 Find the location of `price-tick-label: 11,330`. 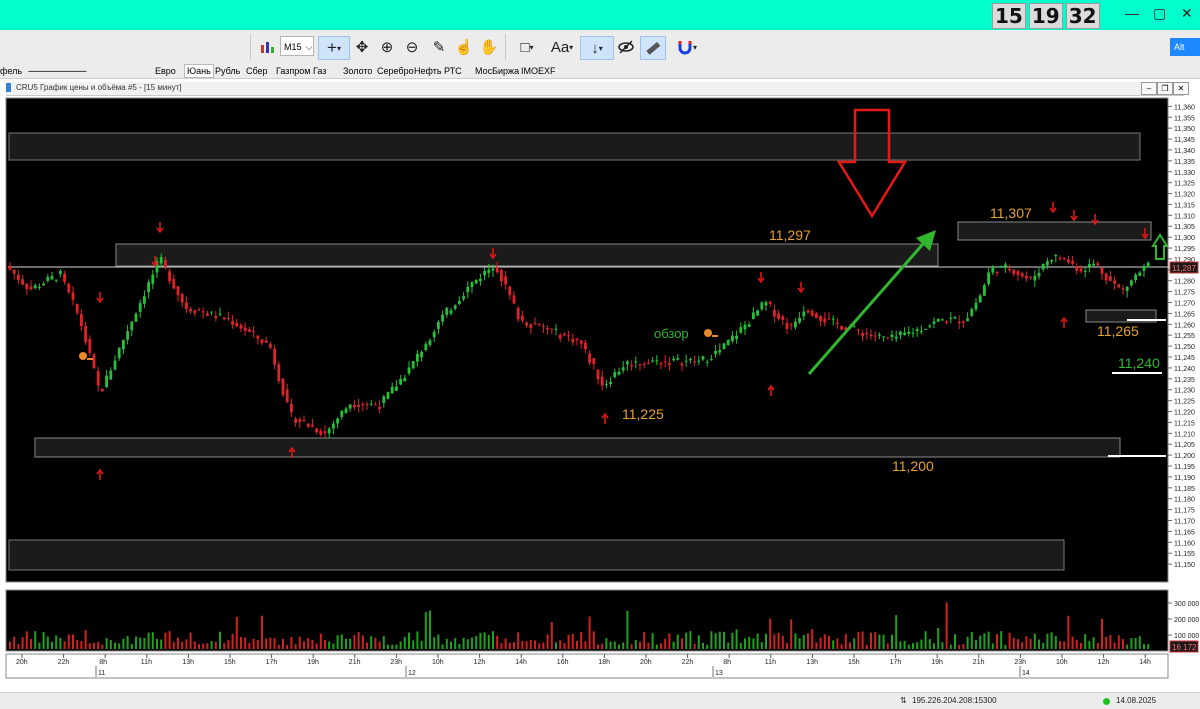

price-tick-label: 11,330 is located at coordinates (1184, 173).